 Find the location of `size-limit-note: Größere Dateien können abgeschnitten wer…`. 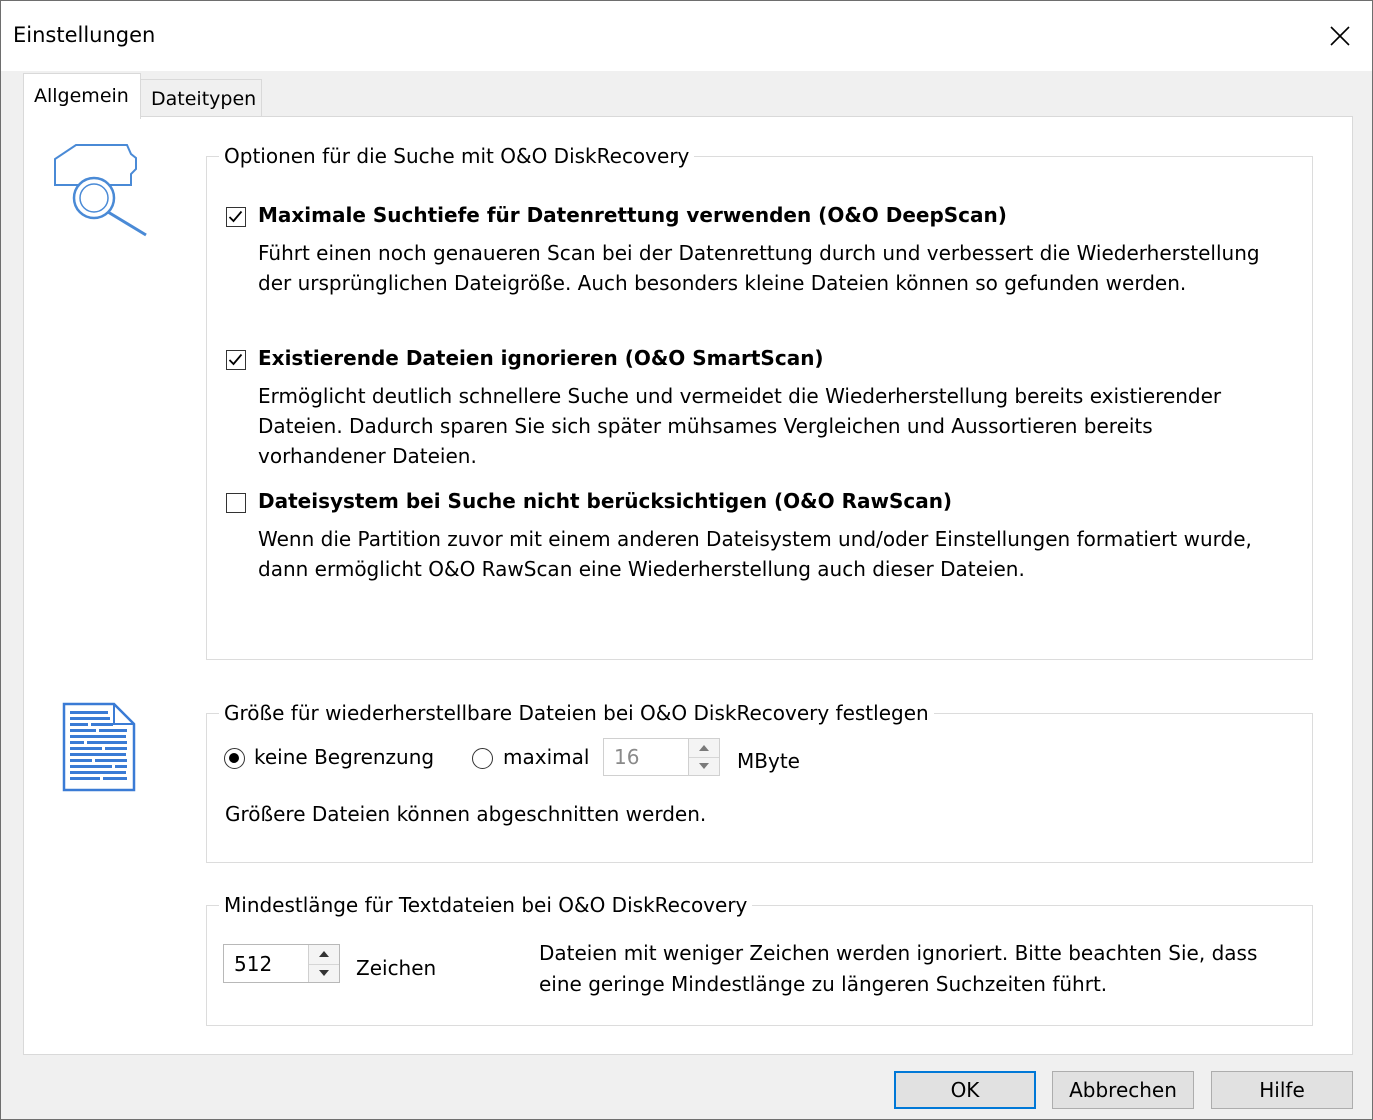

size-limit-note: Größere Dateien können abgeschnitten wer… is located at coordinates (466, 814).